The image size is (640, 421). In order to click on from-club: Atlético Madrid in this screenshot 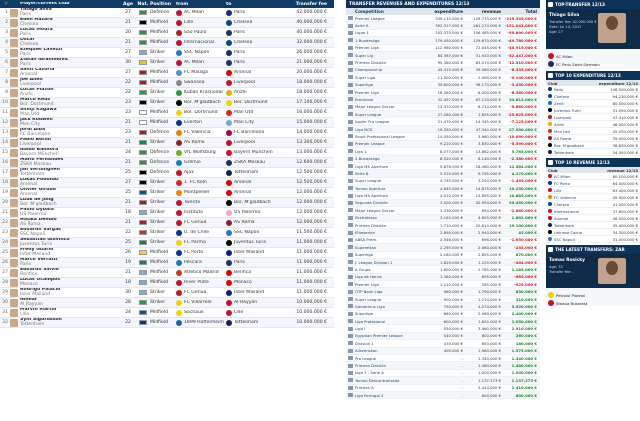, I will do `click(201, 272)`.